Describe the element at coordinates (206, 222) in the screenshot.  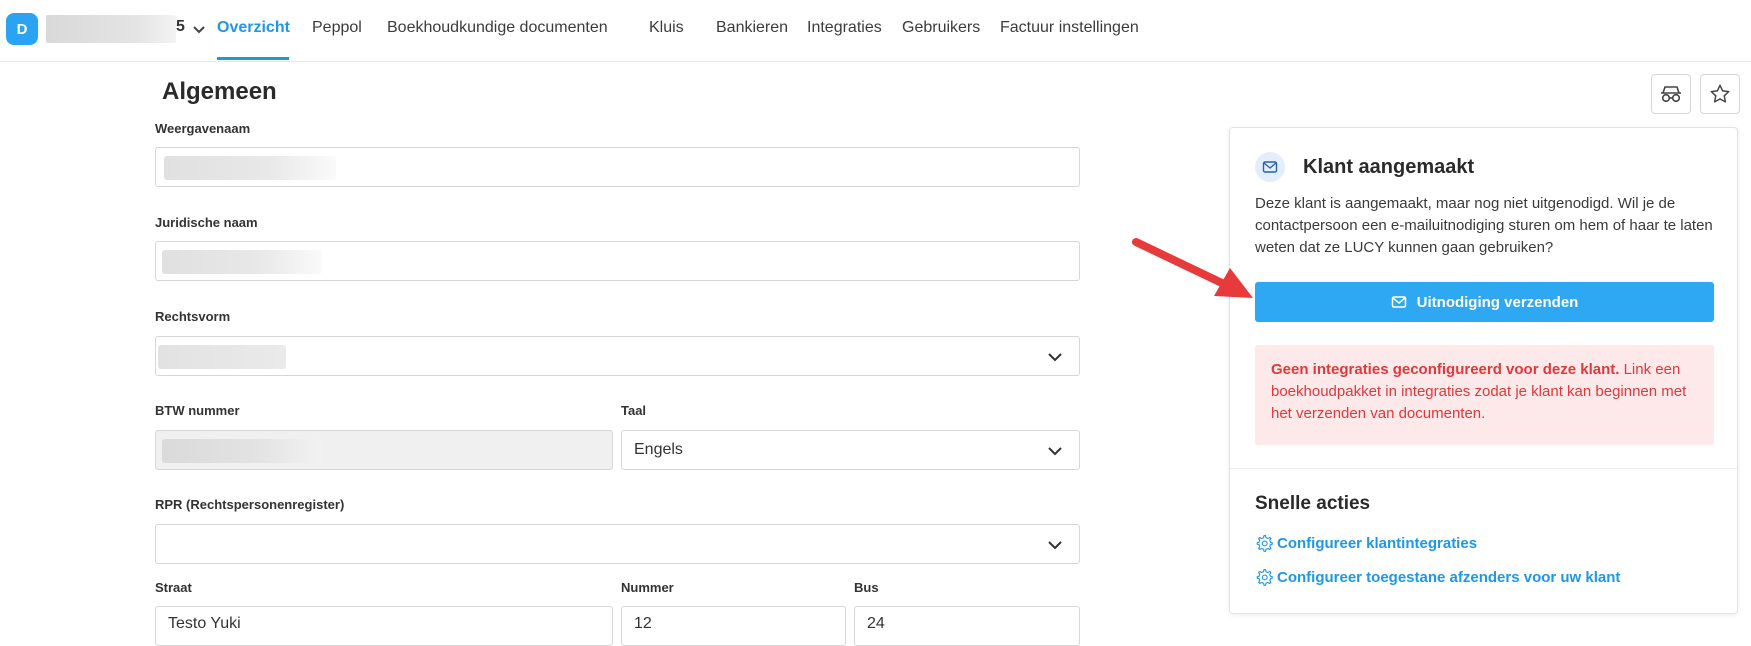
I see `legal-name-label: Juridische naam` at that location.